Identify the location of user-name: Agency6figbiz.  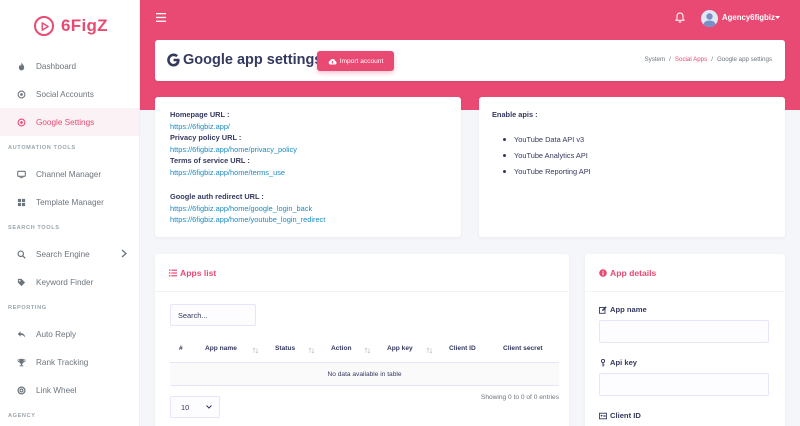
(748, 17).